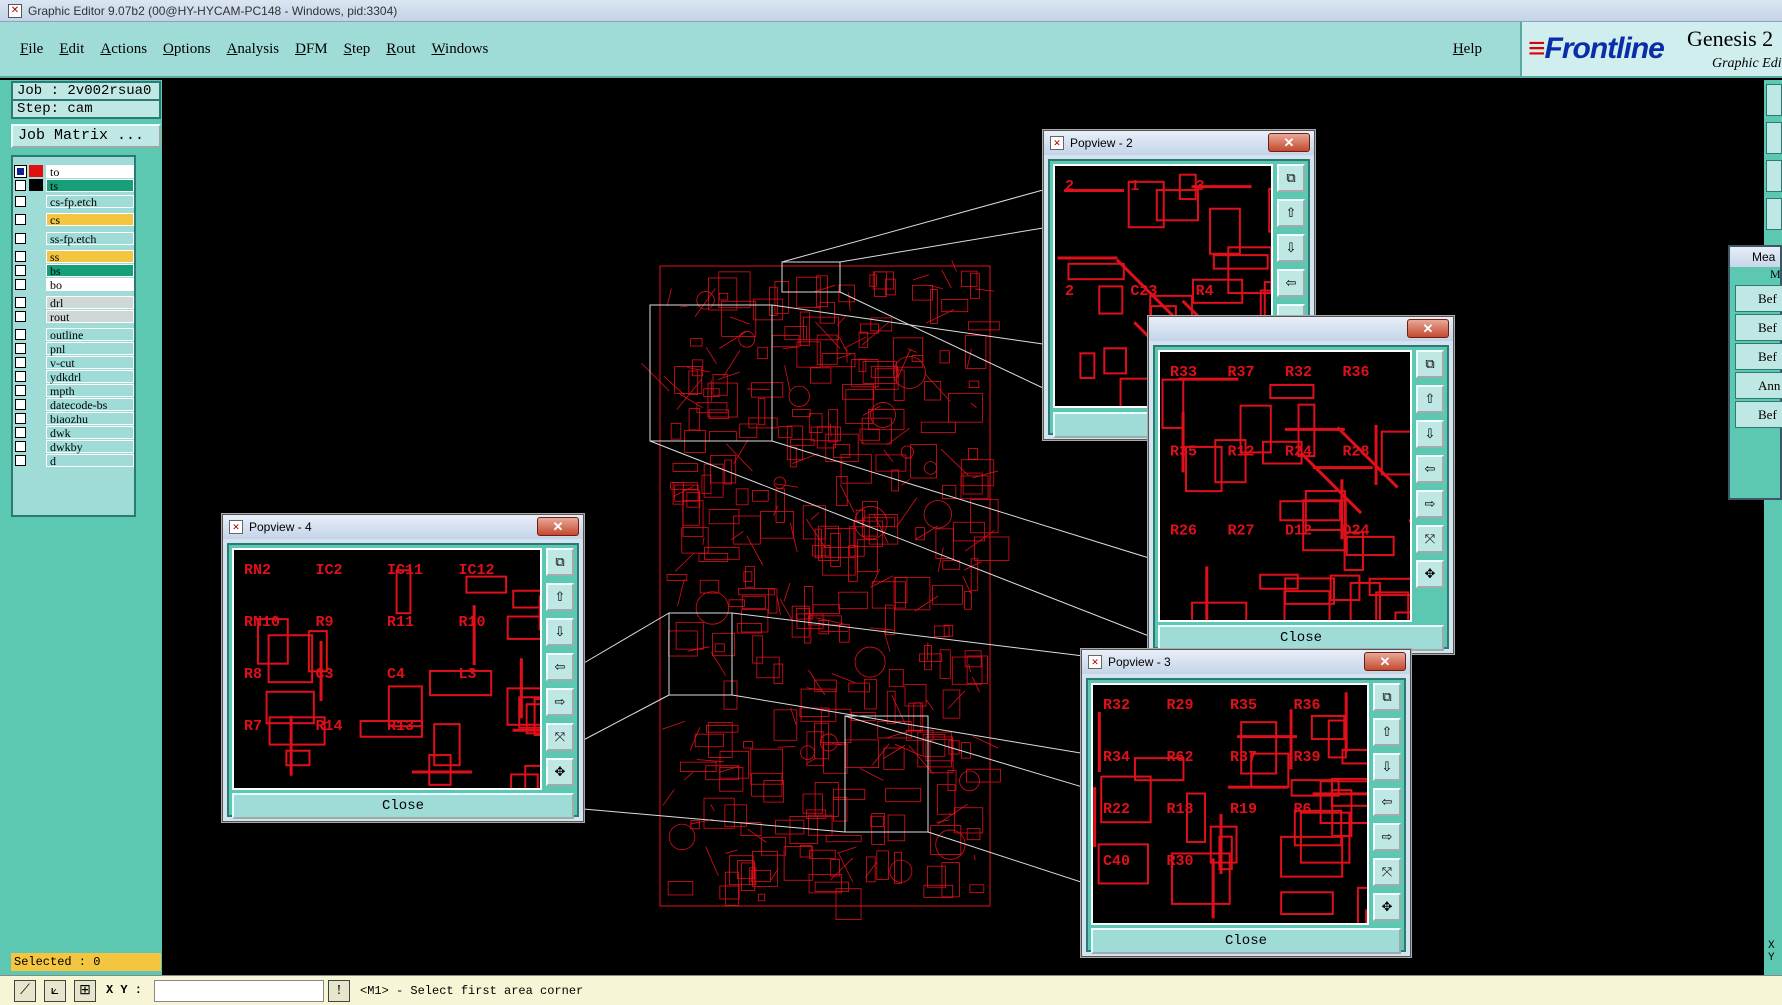 The width and height of the screenshot is (1782, 1005). What do you see at coordinates (74, 256) in the screenshot?
I see `layer-row-ss: ss` at bounding box center [74, 256].